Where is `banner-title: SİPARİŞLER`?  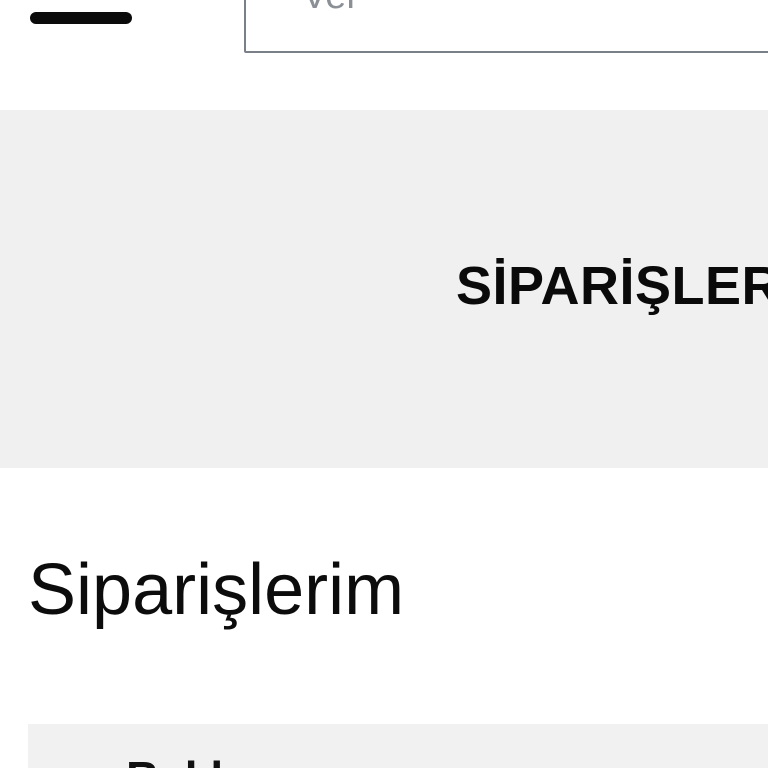
banner-title: SİPARİŞLER is located at coordinates (612, 286).